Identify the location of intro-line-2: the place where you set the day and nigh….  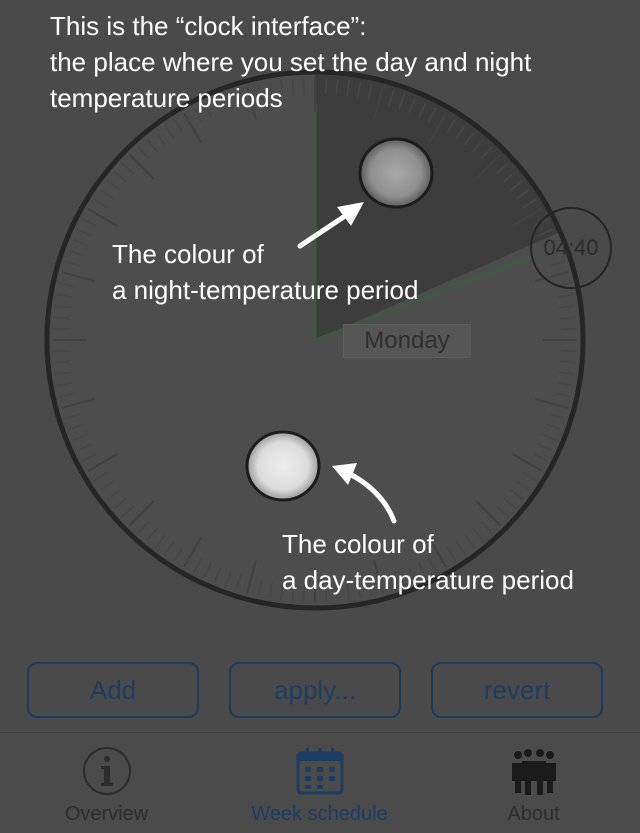
(291, 62).